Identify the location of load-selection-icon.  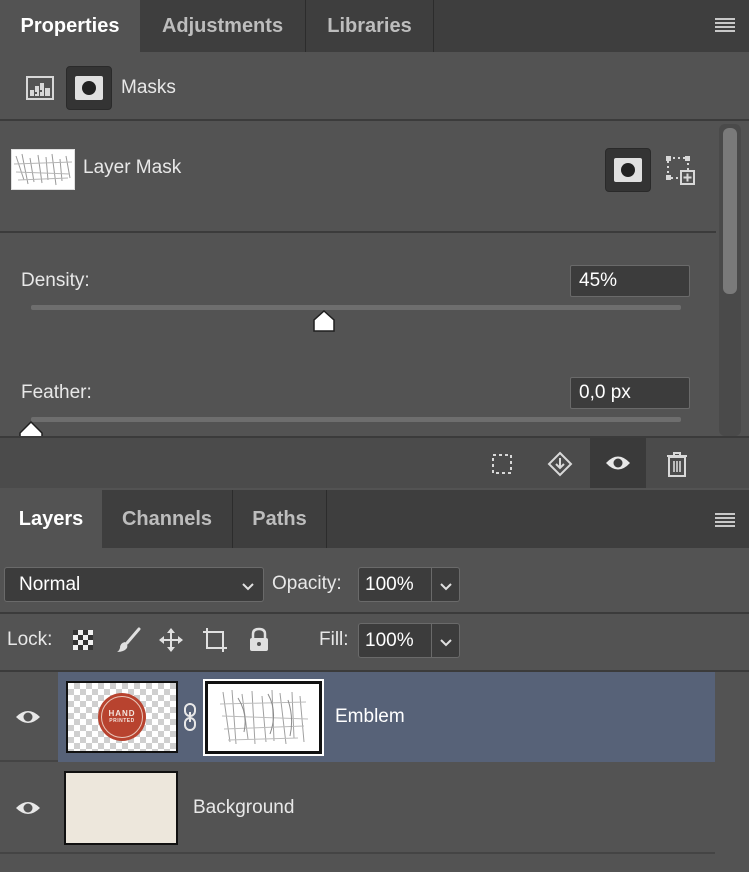
(502, 464).